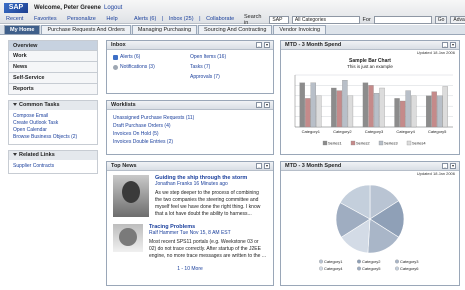  Describe the element at coordinates (164, 29) in the screenshot. I see `tab-managing-purchasing: Managing Purchasing` at that location.